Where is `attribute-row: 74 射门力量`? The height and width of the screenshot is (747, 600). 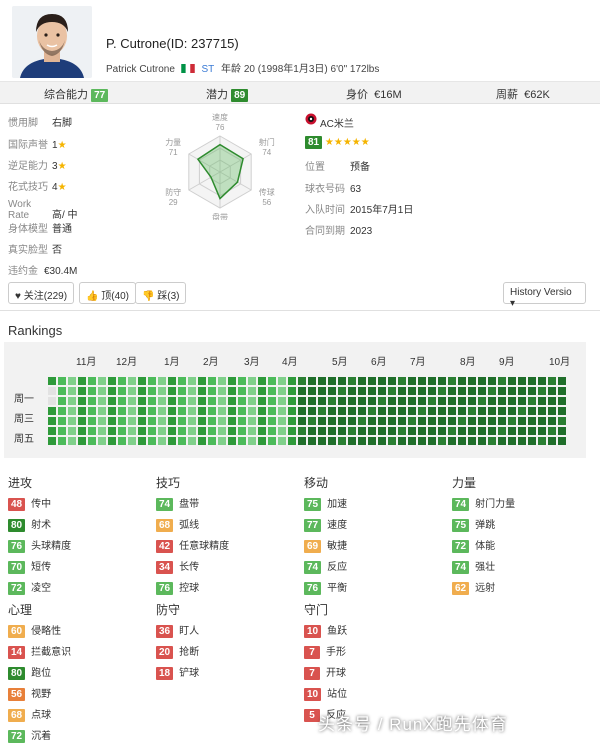 attribute-row: 74 射门力量 is located at coordinates (484, 503).